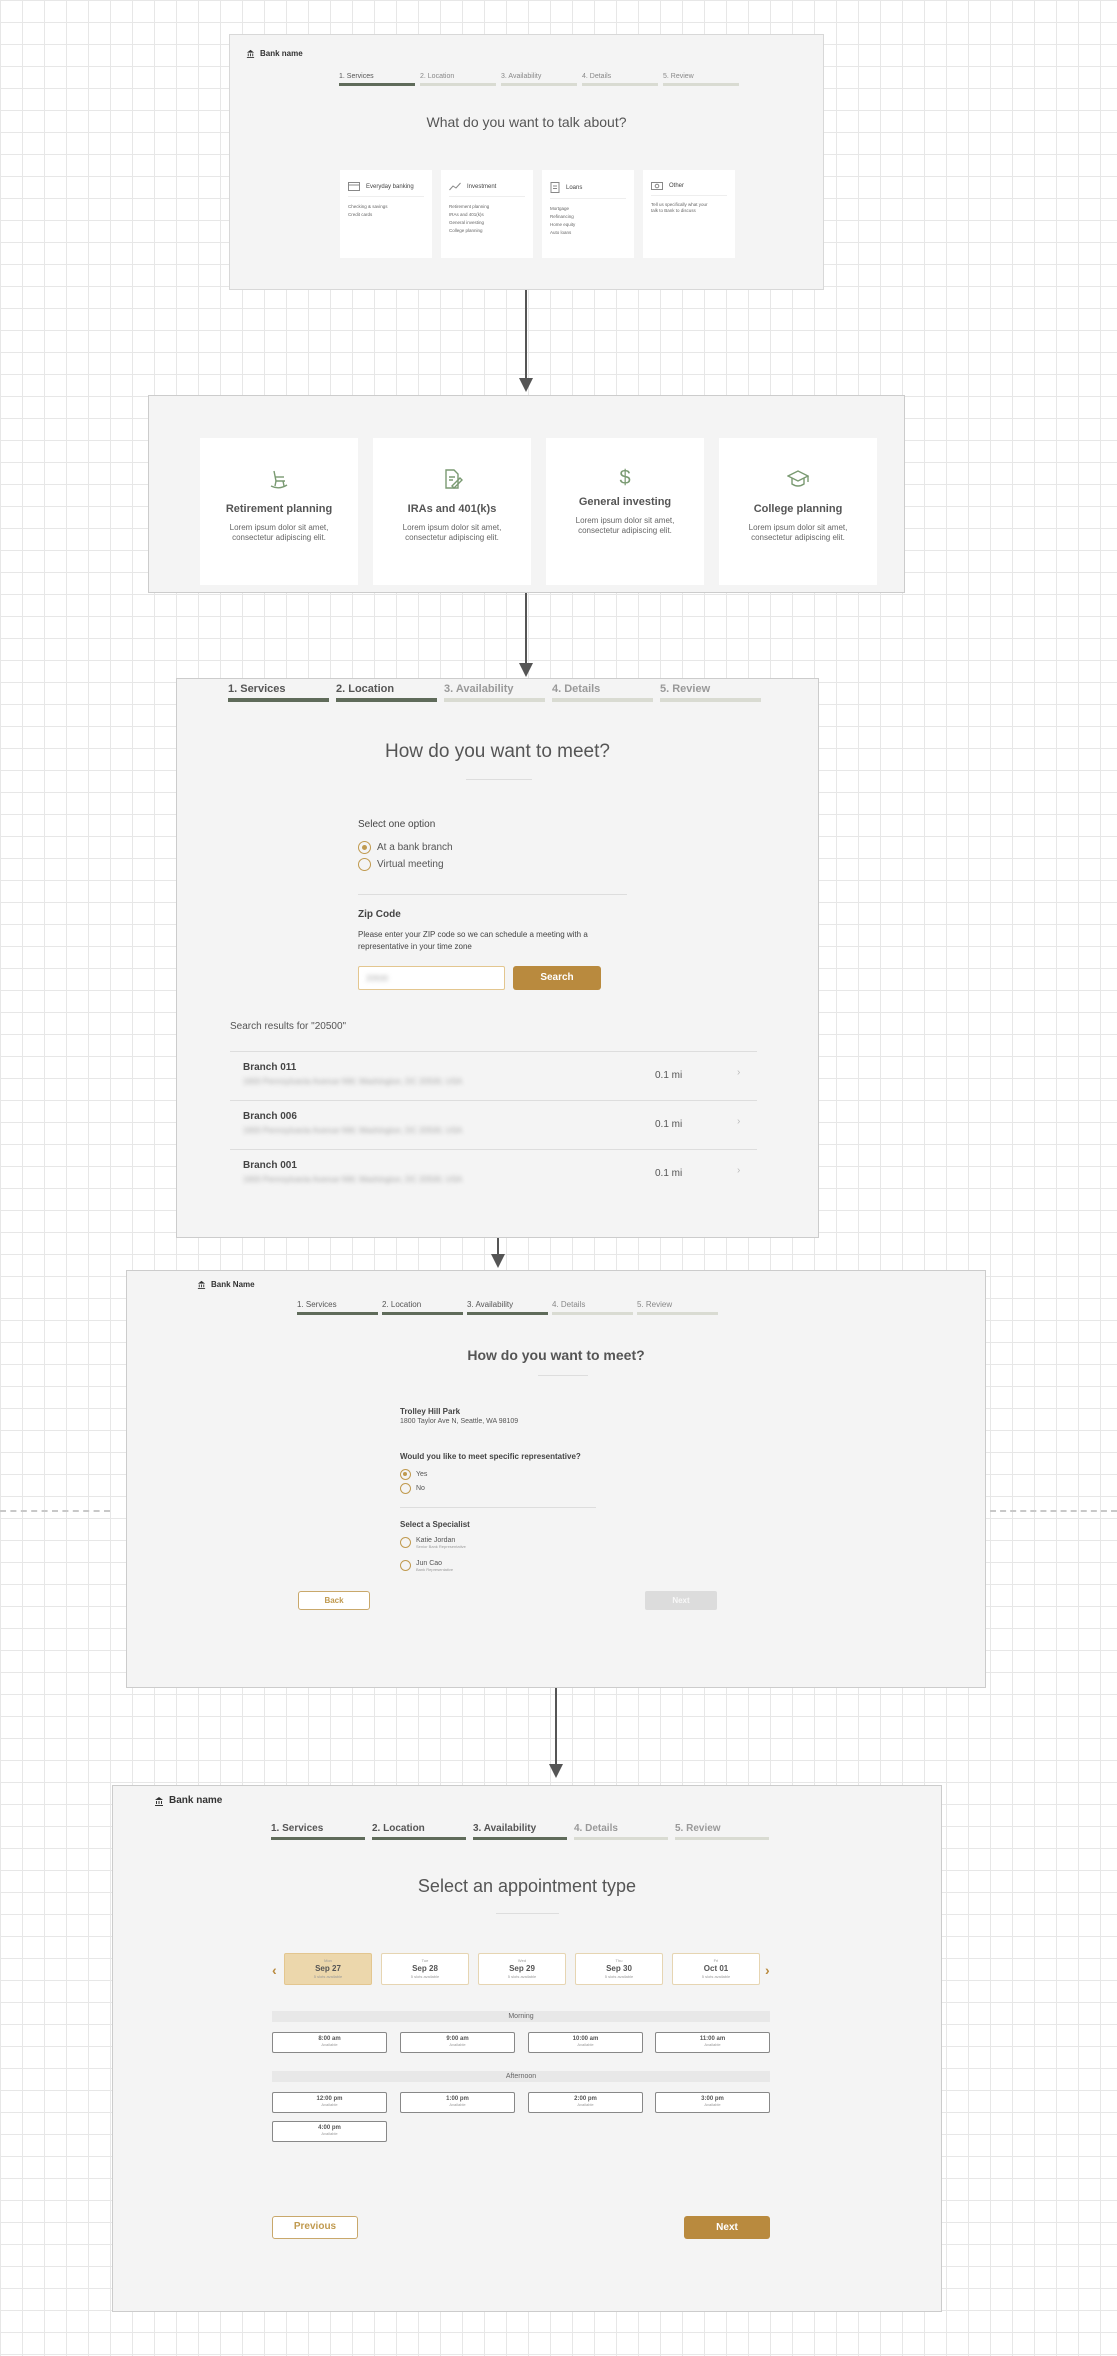 Image resolution: width=1117 pixels, height=2356 pixels. I want to click on specialist-name: Jun Cao, so click(429, 1563).